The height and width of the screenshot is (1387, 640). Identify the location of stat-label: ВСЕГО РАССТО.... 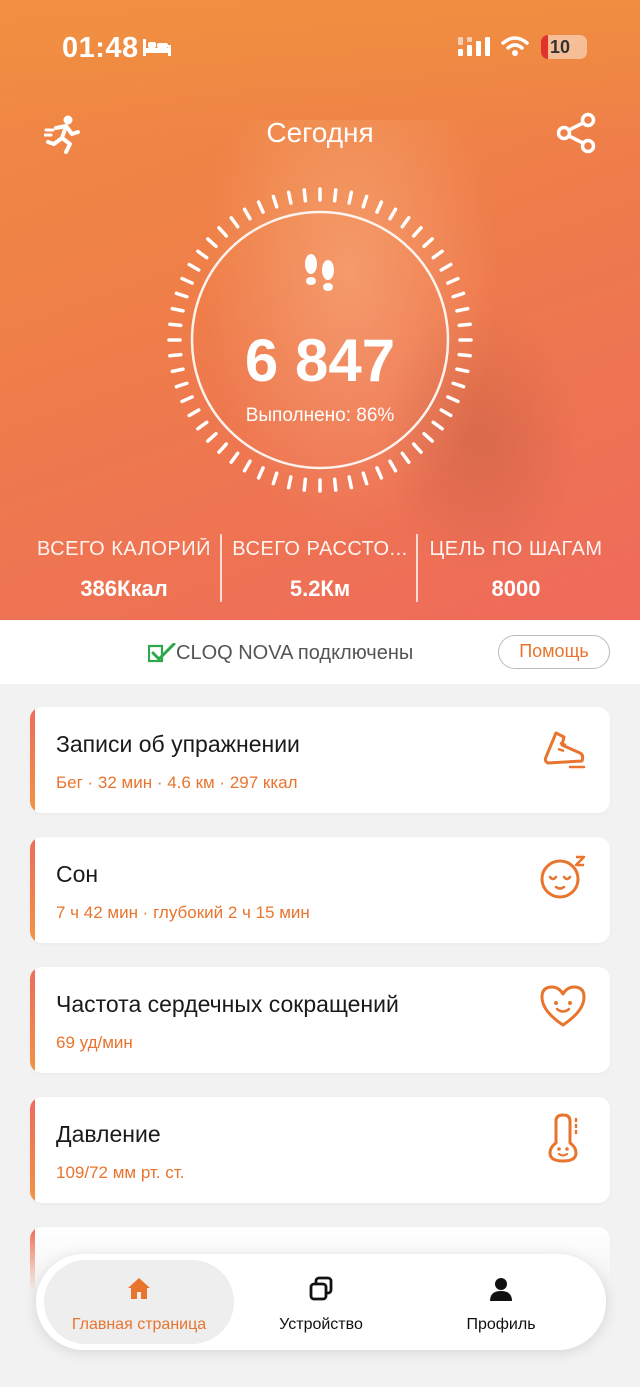
(320, 549).